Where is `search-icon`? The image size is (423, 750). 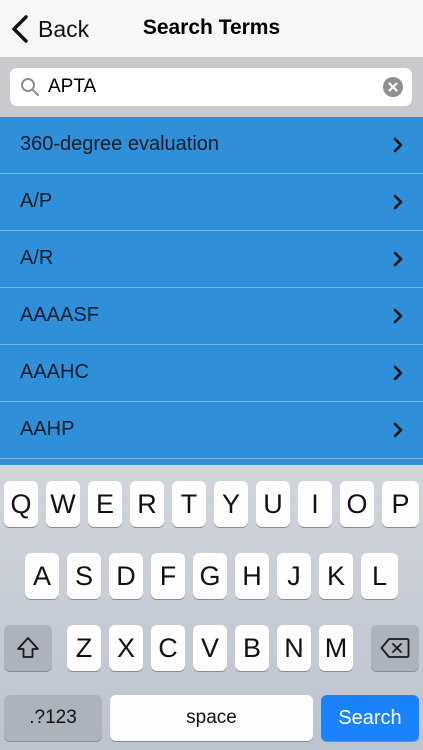 search-icon is located at coordinates (30, 87).